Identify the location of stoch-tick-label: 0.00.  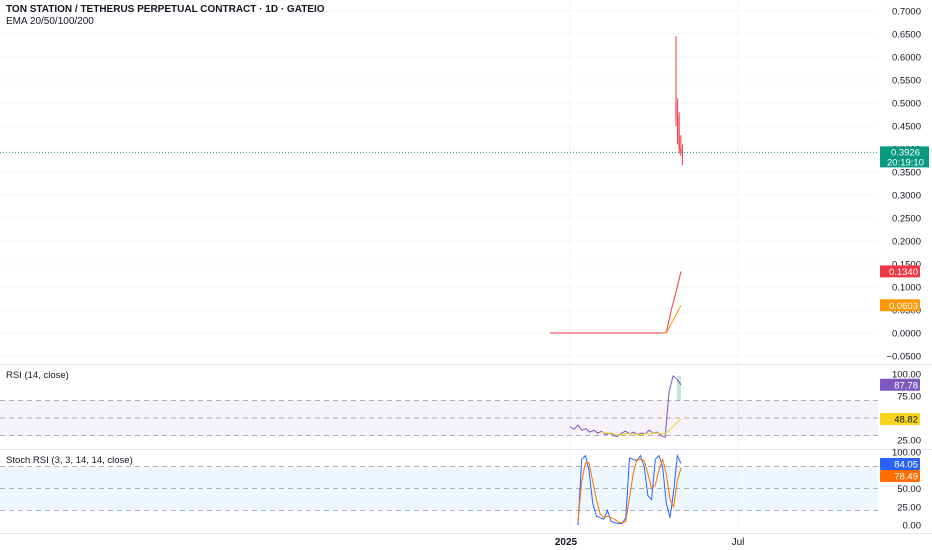
(912, 526).